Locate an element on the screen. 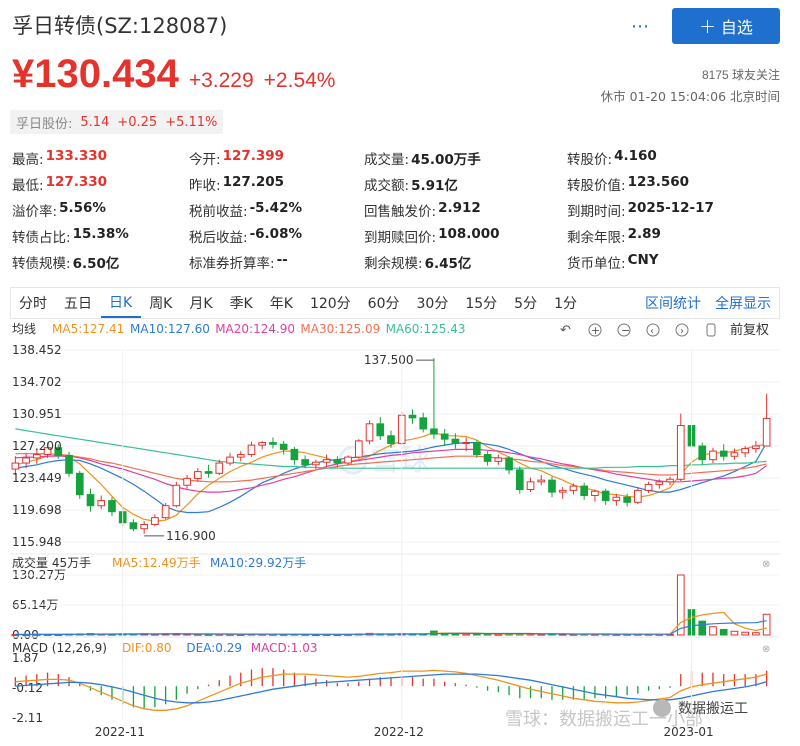 The image size is (800, 746). quote-value: 6.50亿 is located at coordinates (96, 264).